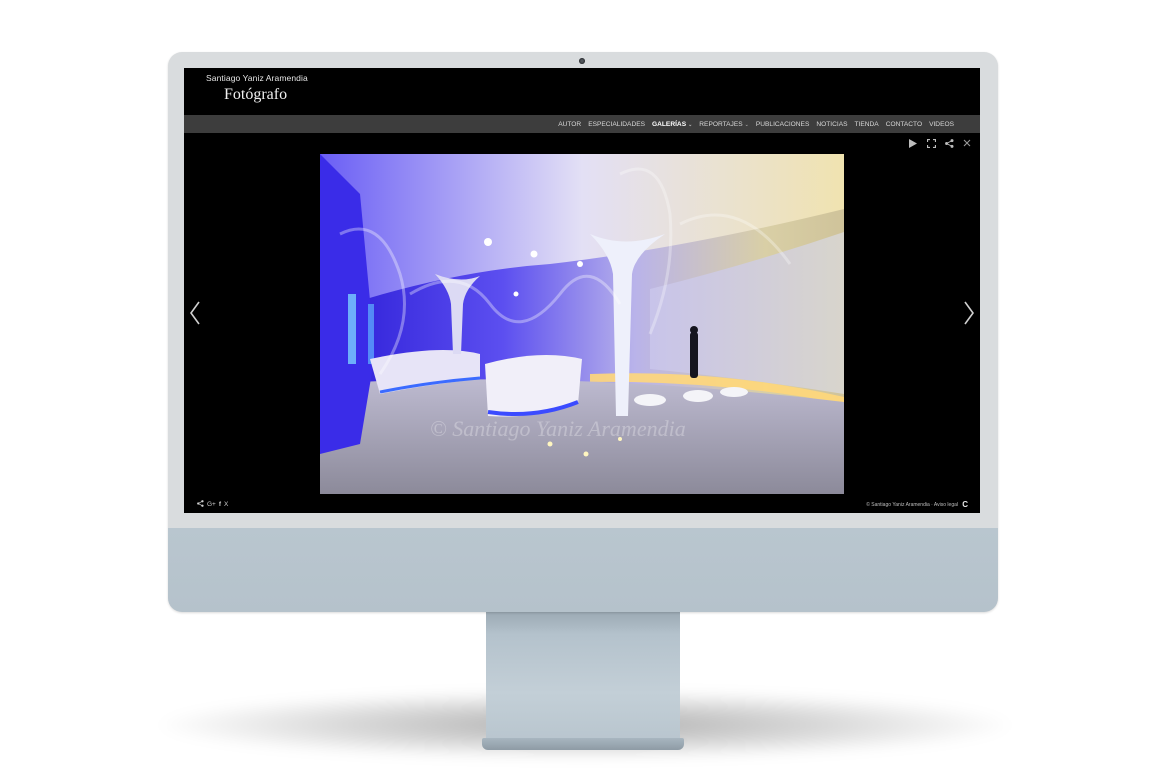 The width and height of the screenshot is (1170, 780). Describe the element at coordinates (931, 143) in the screenshot. I see `fullscreen-icon` at that location.